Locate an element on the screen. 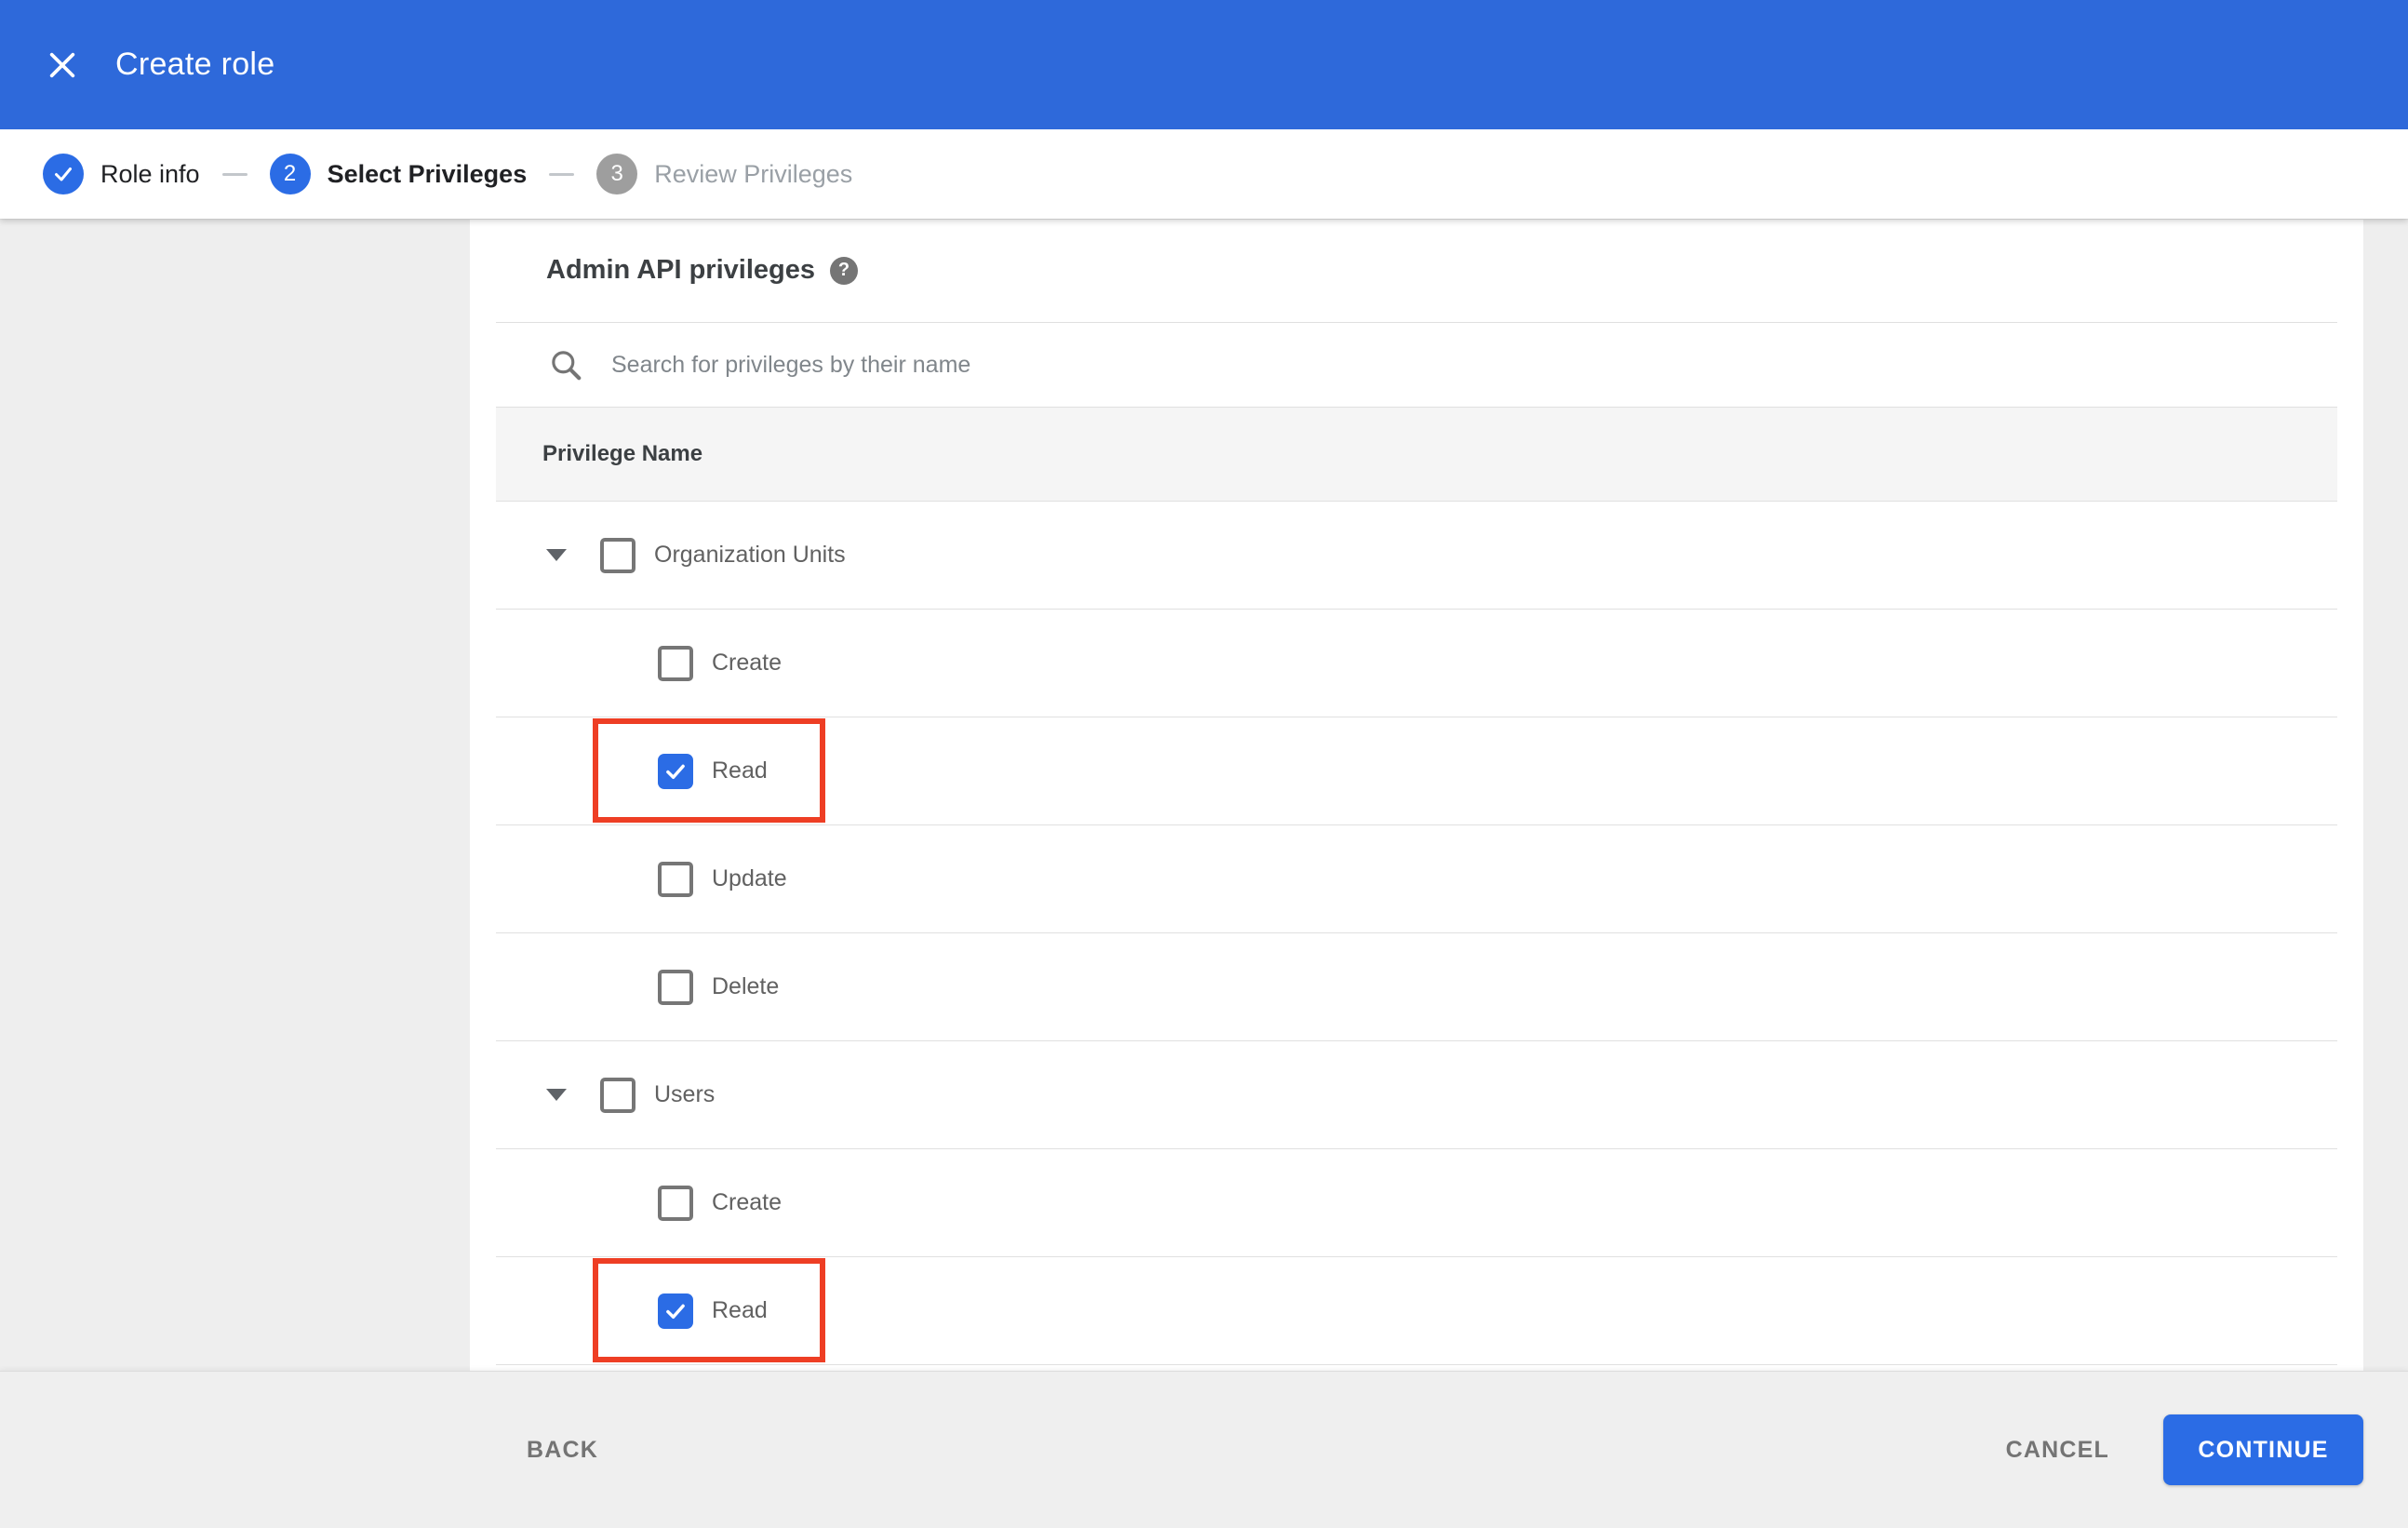 Image resolution: width=2408 pixels, height=1528 pixels. table-header-row: Privilege Name is located at coordinates (1417, 455).